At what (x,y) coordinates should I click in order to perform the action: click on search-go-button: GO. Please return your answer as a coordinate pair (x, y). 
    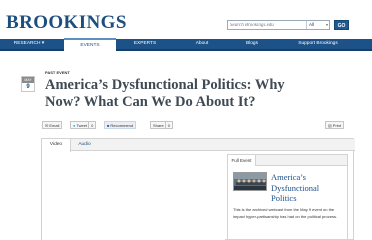
    Looking at the image, I should click on (341, 25).